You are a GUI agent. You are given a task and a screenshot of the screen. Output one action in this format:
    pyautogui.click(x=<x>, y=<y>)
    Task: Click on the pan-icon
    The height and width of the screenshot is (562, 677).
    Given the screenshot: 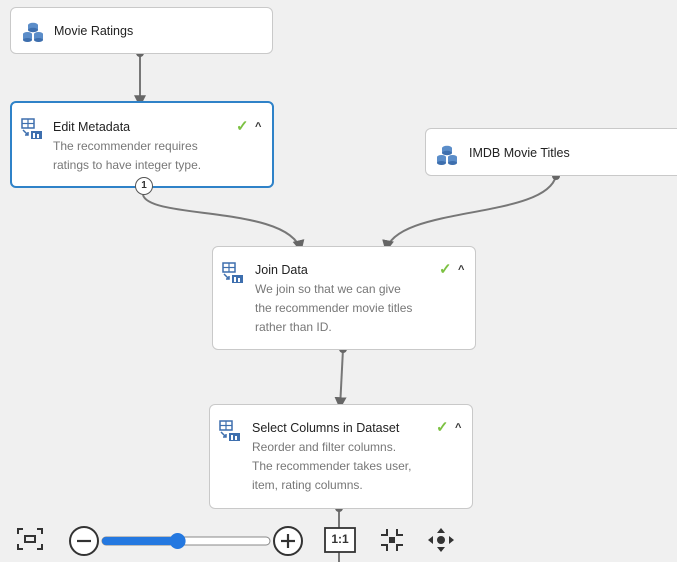 What is the action you would take?
    pyautogui.click(x=441, y=542)
    